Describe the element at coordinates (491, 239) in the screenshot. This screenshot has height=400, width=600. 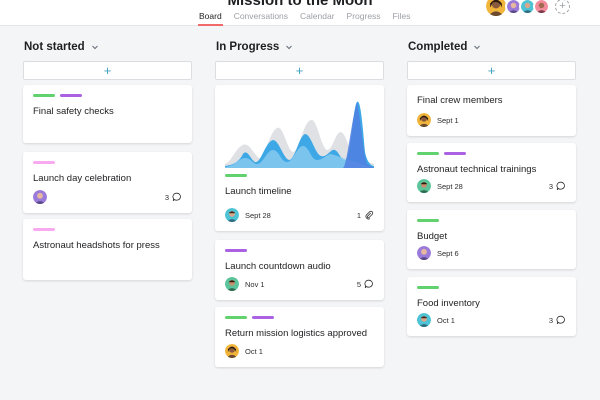
I see `task-card: Budget Sept 6` at that location.